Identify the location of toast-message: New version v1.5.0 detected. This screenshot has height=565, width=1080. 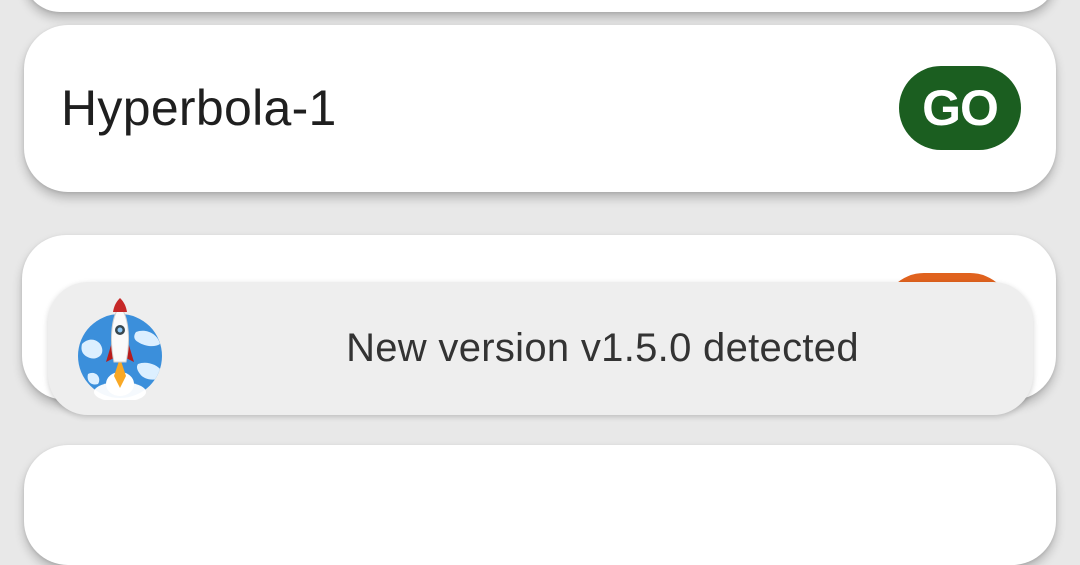
(602, 348).